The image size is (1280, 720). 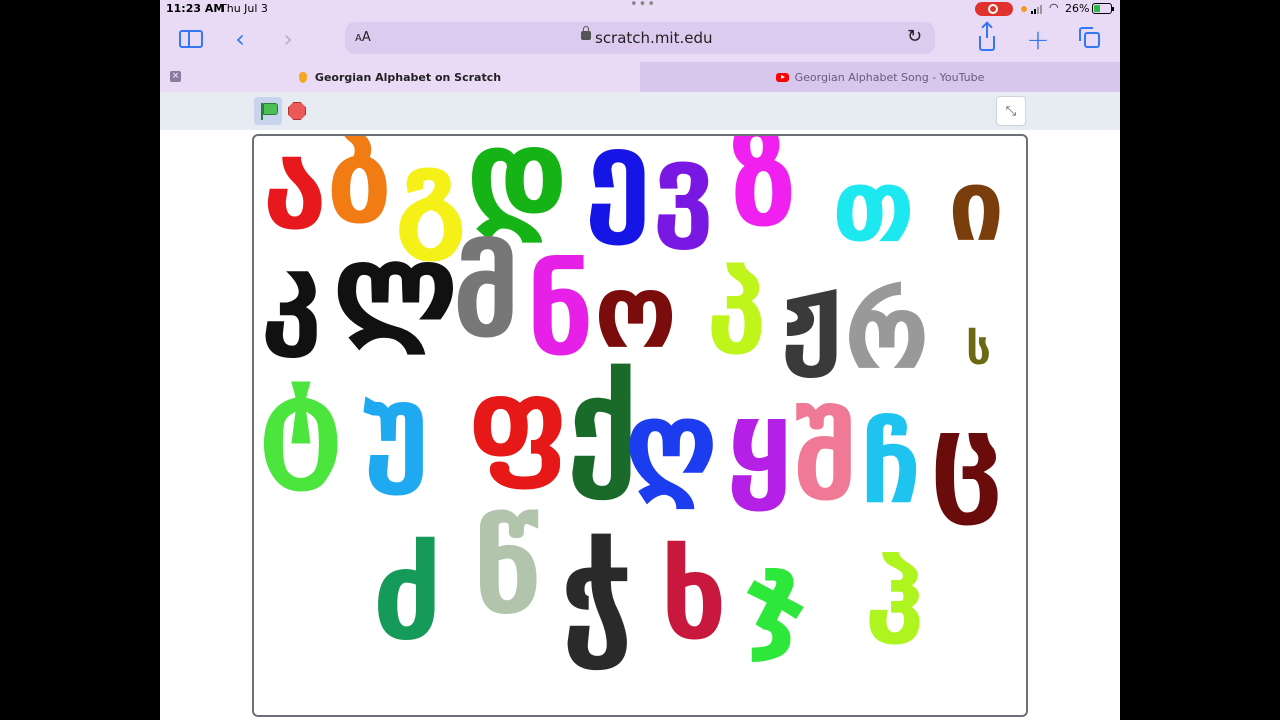 I want to click on new-tab-plus-icon: +, so click(x=1038, y=39).